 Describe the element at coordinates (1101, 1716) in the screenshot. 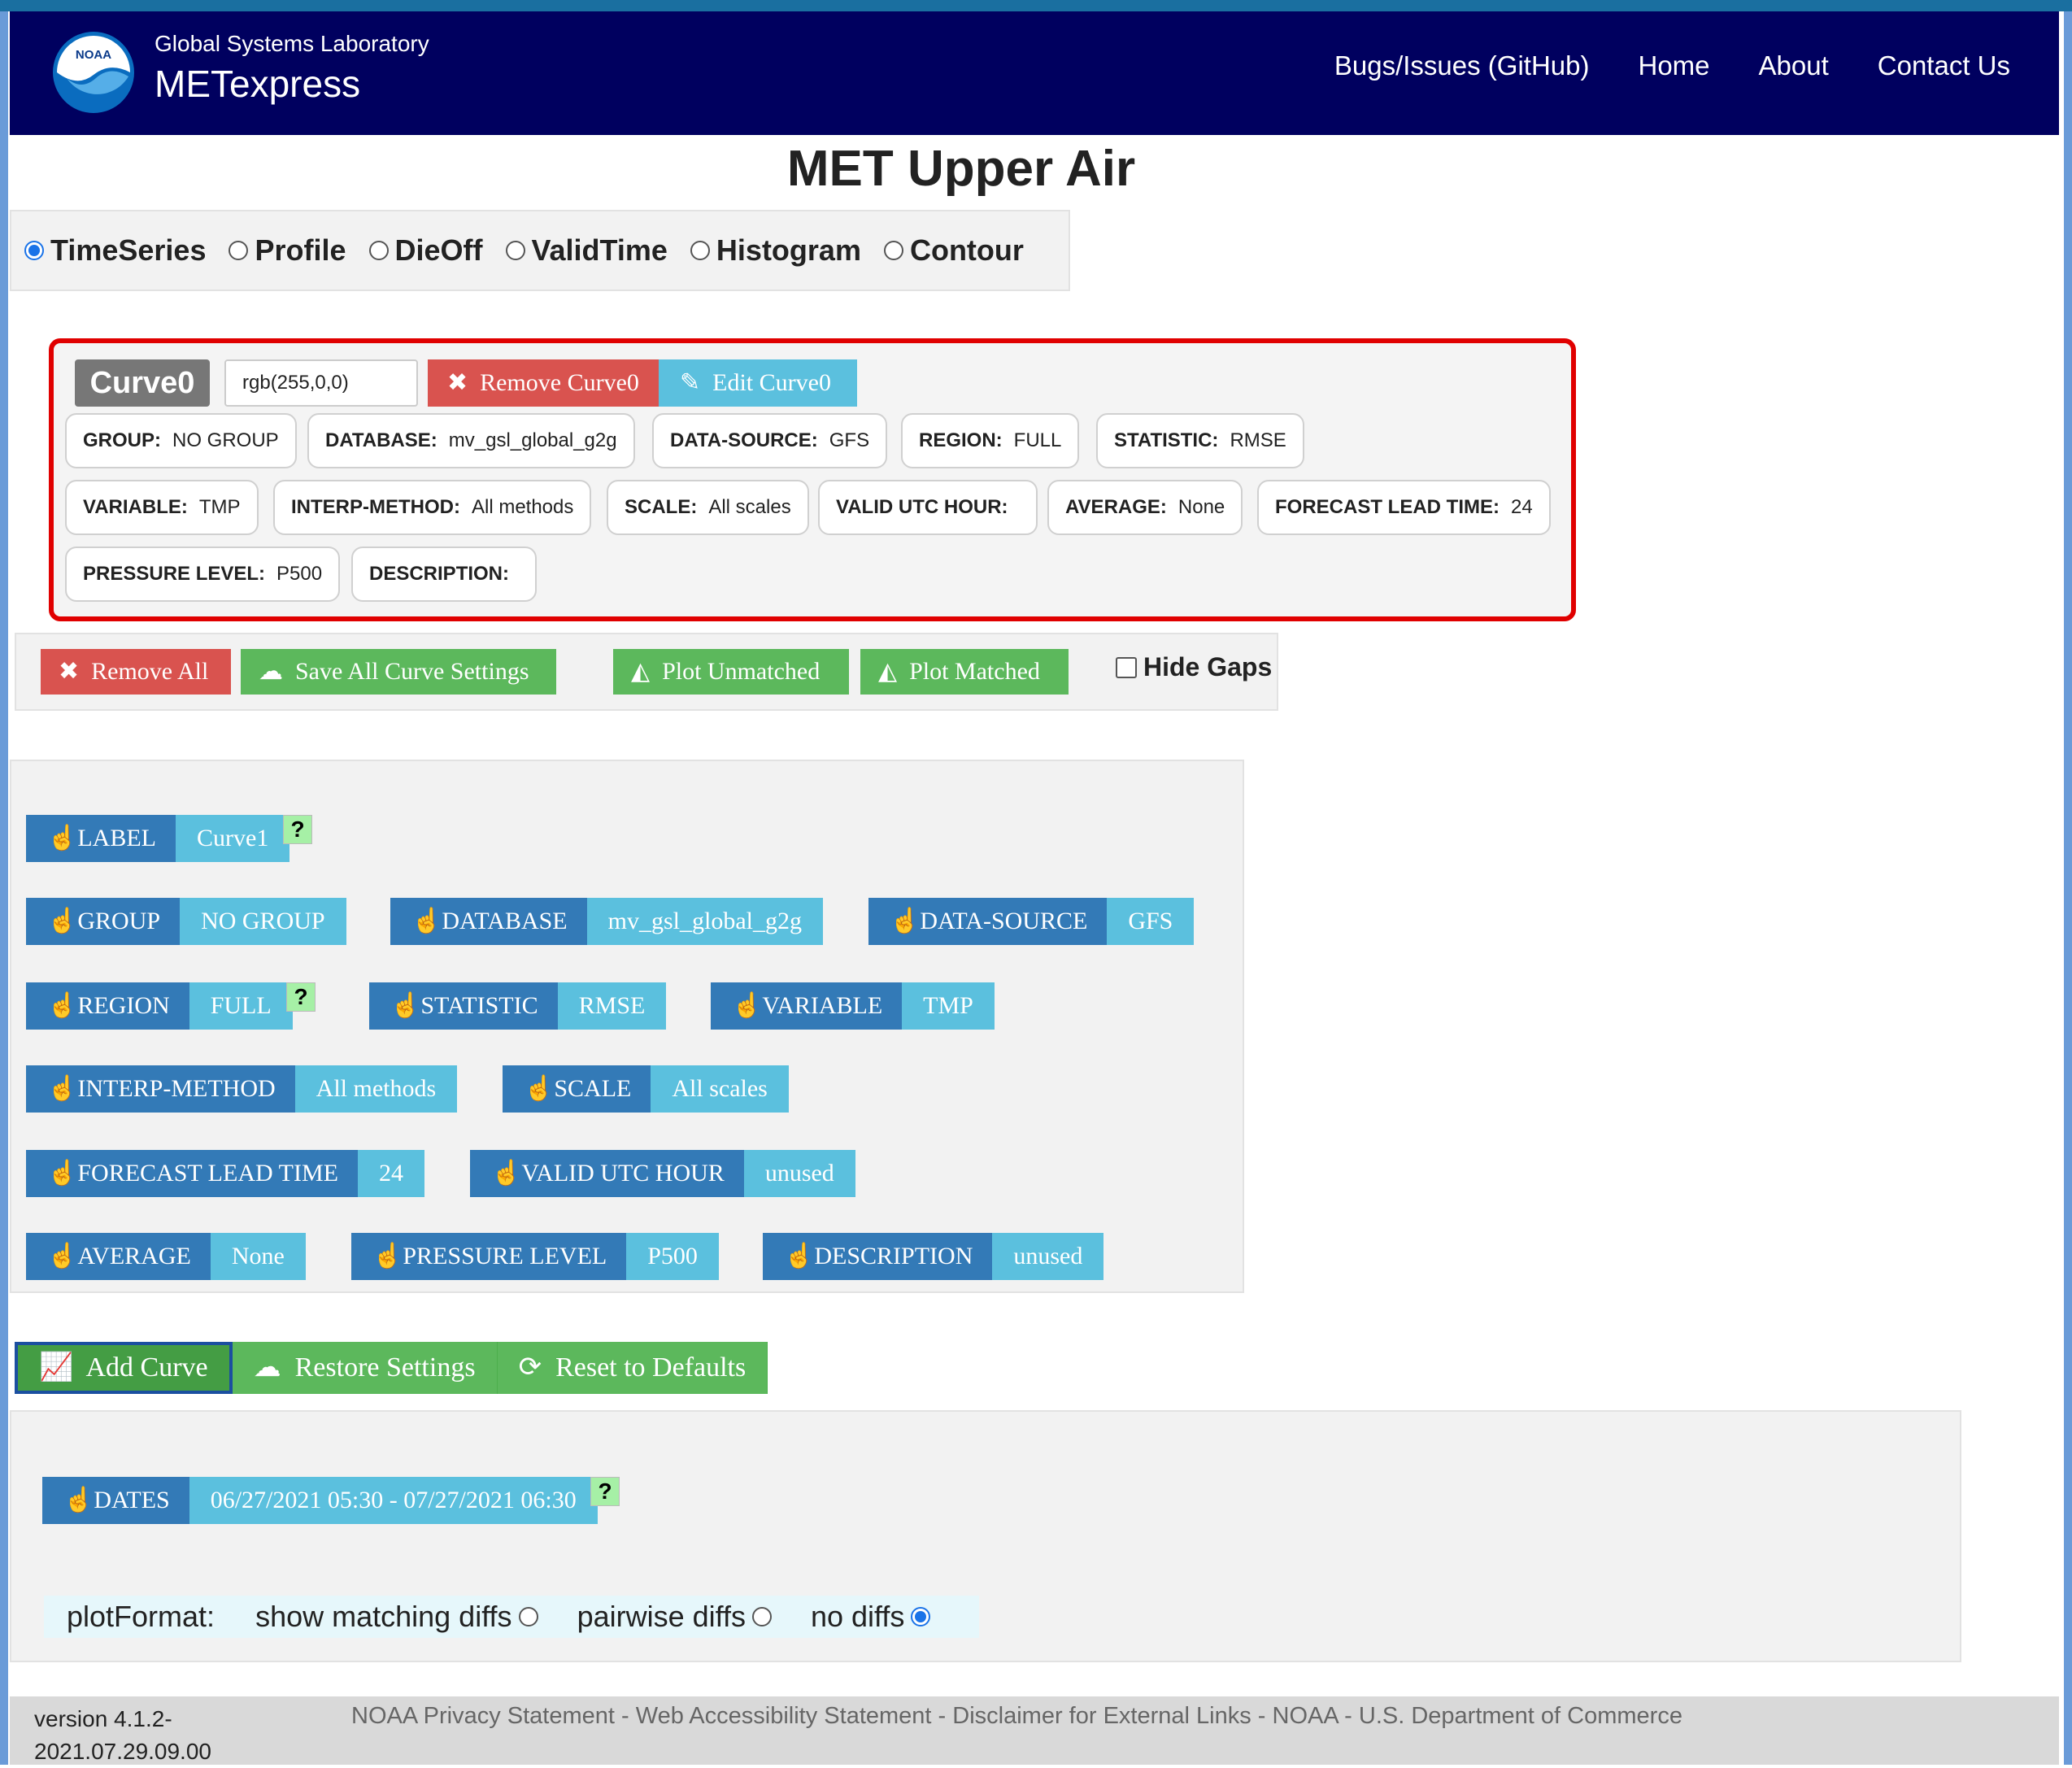

I see `footer-link-disclaimer: Disclaimer for External Links` at that location.